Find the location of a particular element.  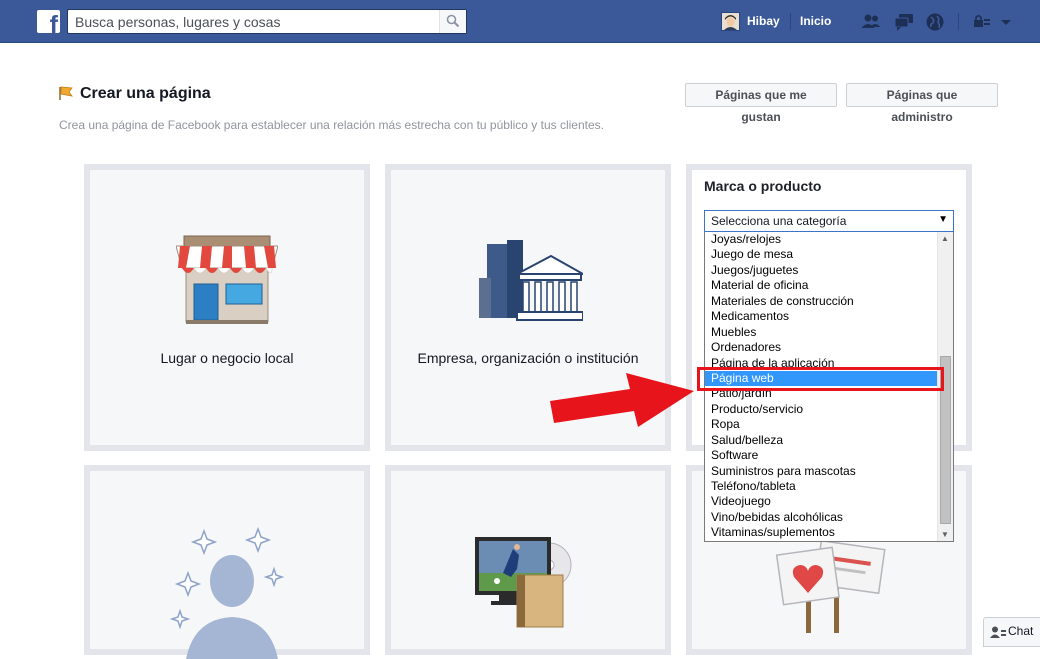

page-title: Crear una página is located at coordinates (145, 93).